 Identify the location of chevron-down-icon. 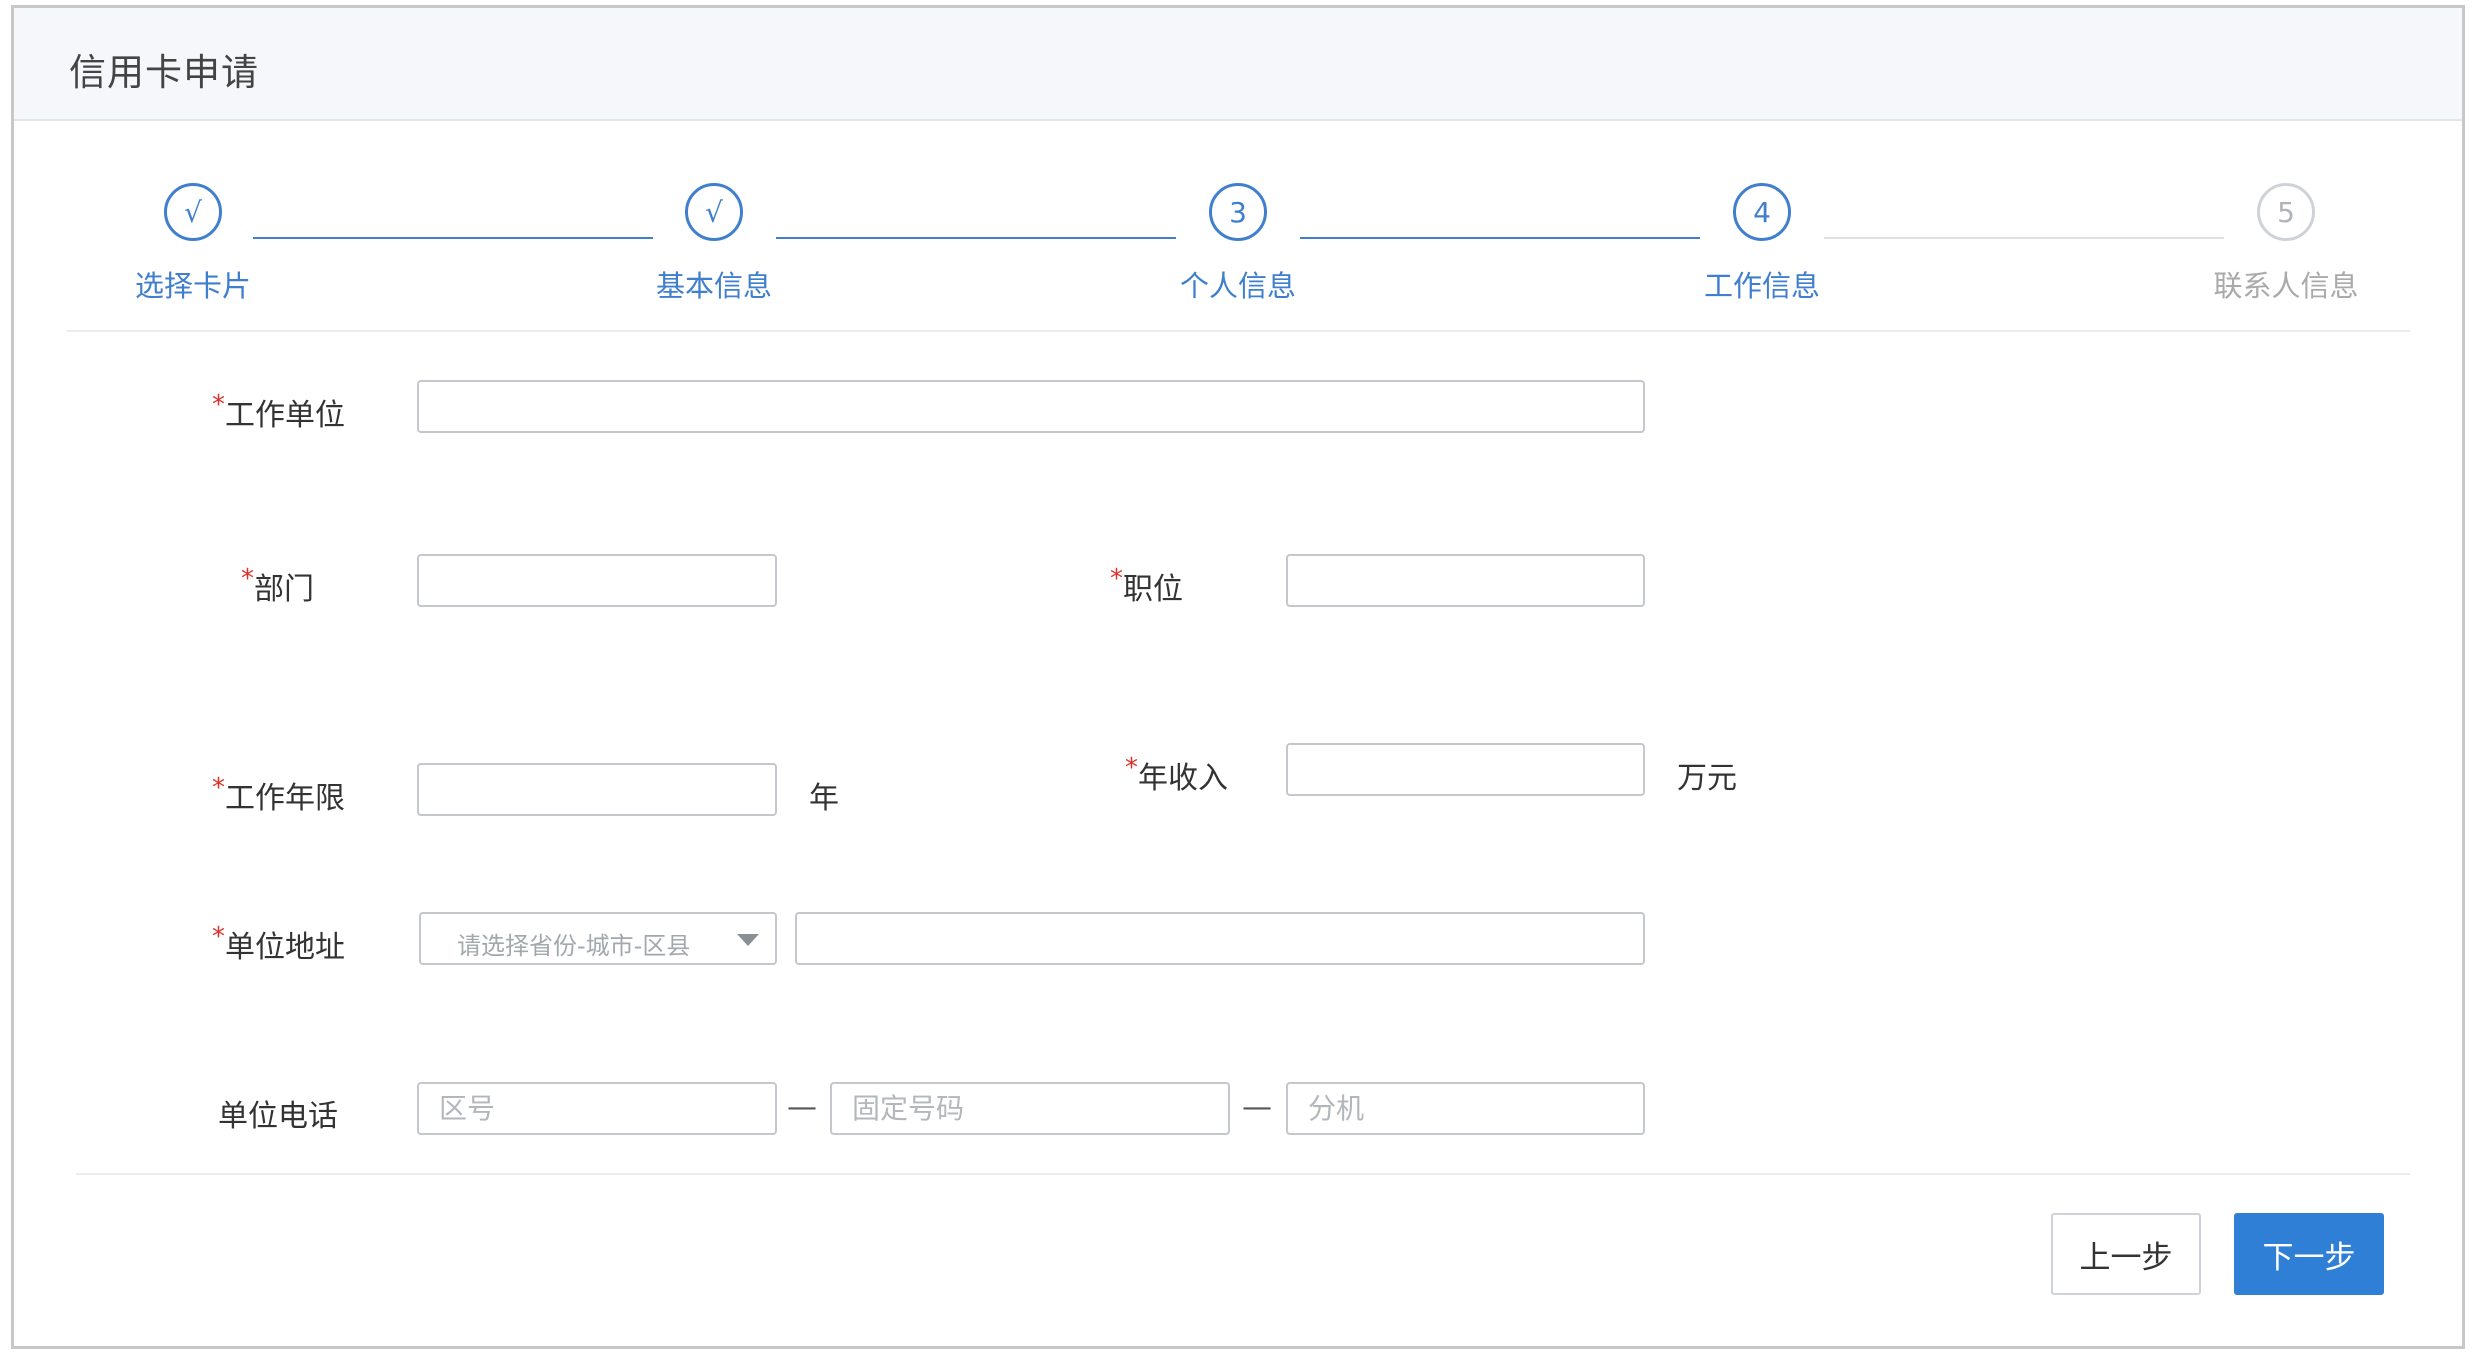
(748, 940).